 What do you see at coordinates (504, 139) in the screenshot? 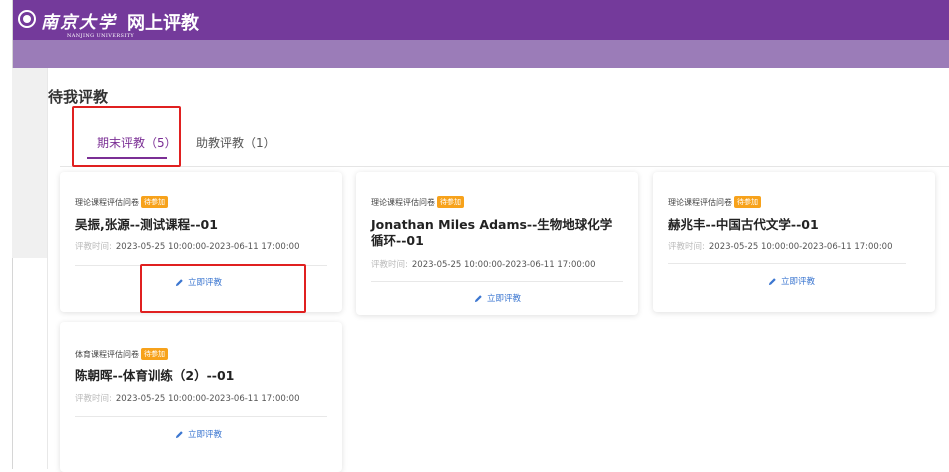
I see `tab-bar` at bounding box center [504, 139].